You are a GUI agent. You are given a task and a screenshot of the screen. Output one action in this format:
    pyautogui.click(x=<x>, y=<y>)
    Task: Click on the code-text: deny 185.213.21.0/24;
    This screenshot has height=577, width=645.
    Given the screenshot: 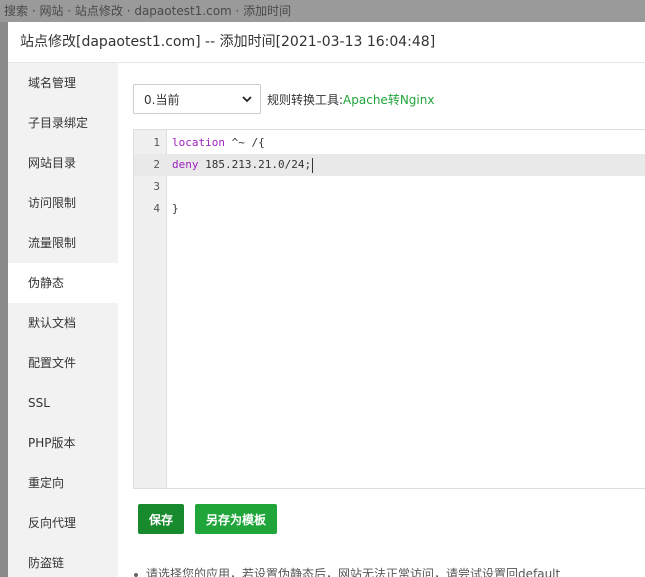 What is the action you would take?
    pyautogui.click(x=243, y=165)
    